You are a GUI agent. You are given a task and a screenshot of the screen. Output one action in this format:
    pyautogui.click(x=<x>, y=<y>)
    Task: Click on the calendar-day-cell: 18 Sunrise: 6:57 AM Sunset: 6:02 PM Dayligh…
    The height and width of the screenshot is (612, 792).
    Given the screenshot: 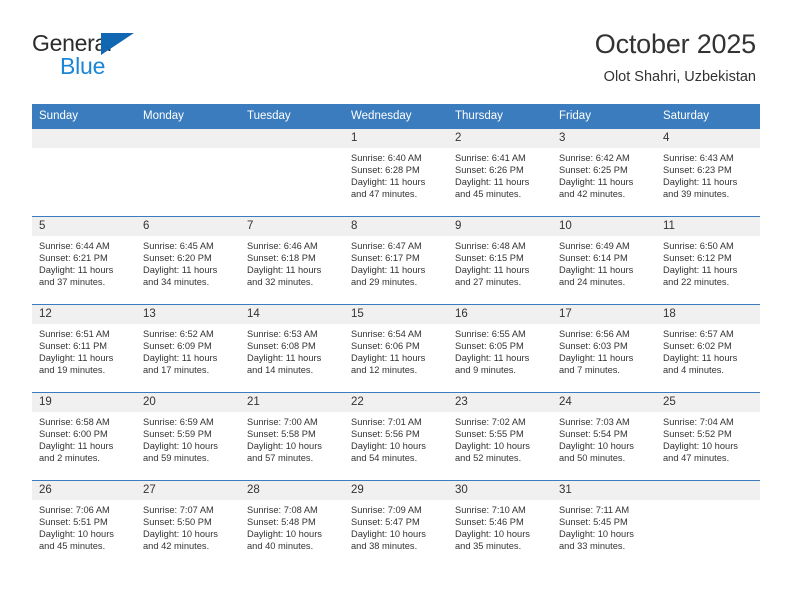 What is the action you would take?
    pyautogui.click(x=708, y=348)
    